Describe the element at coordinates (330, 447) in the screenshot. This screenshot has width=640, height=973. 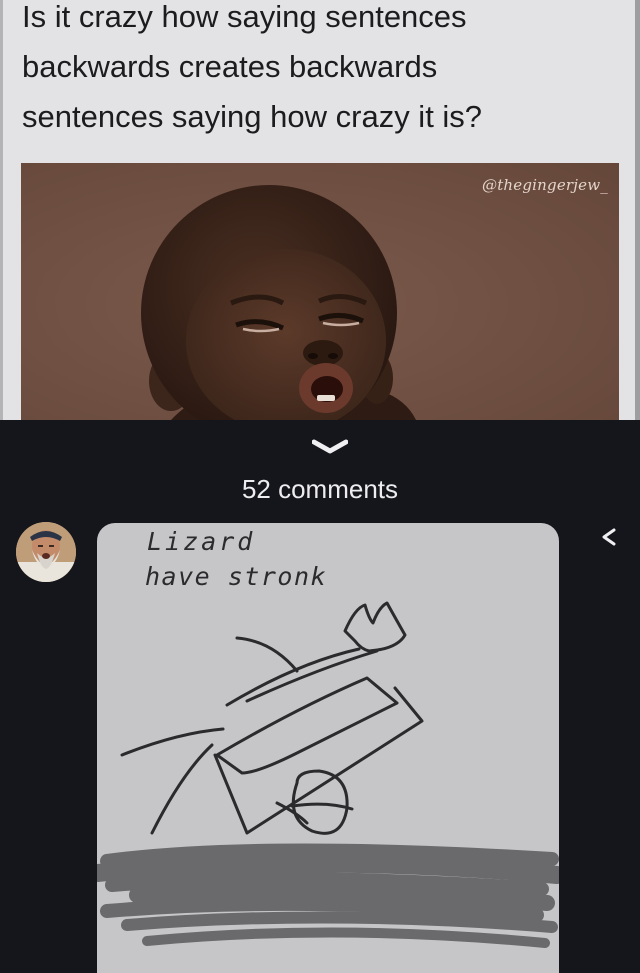
I see `chevron-down-icon` at that location.